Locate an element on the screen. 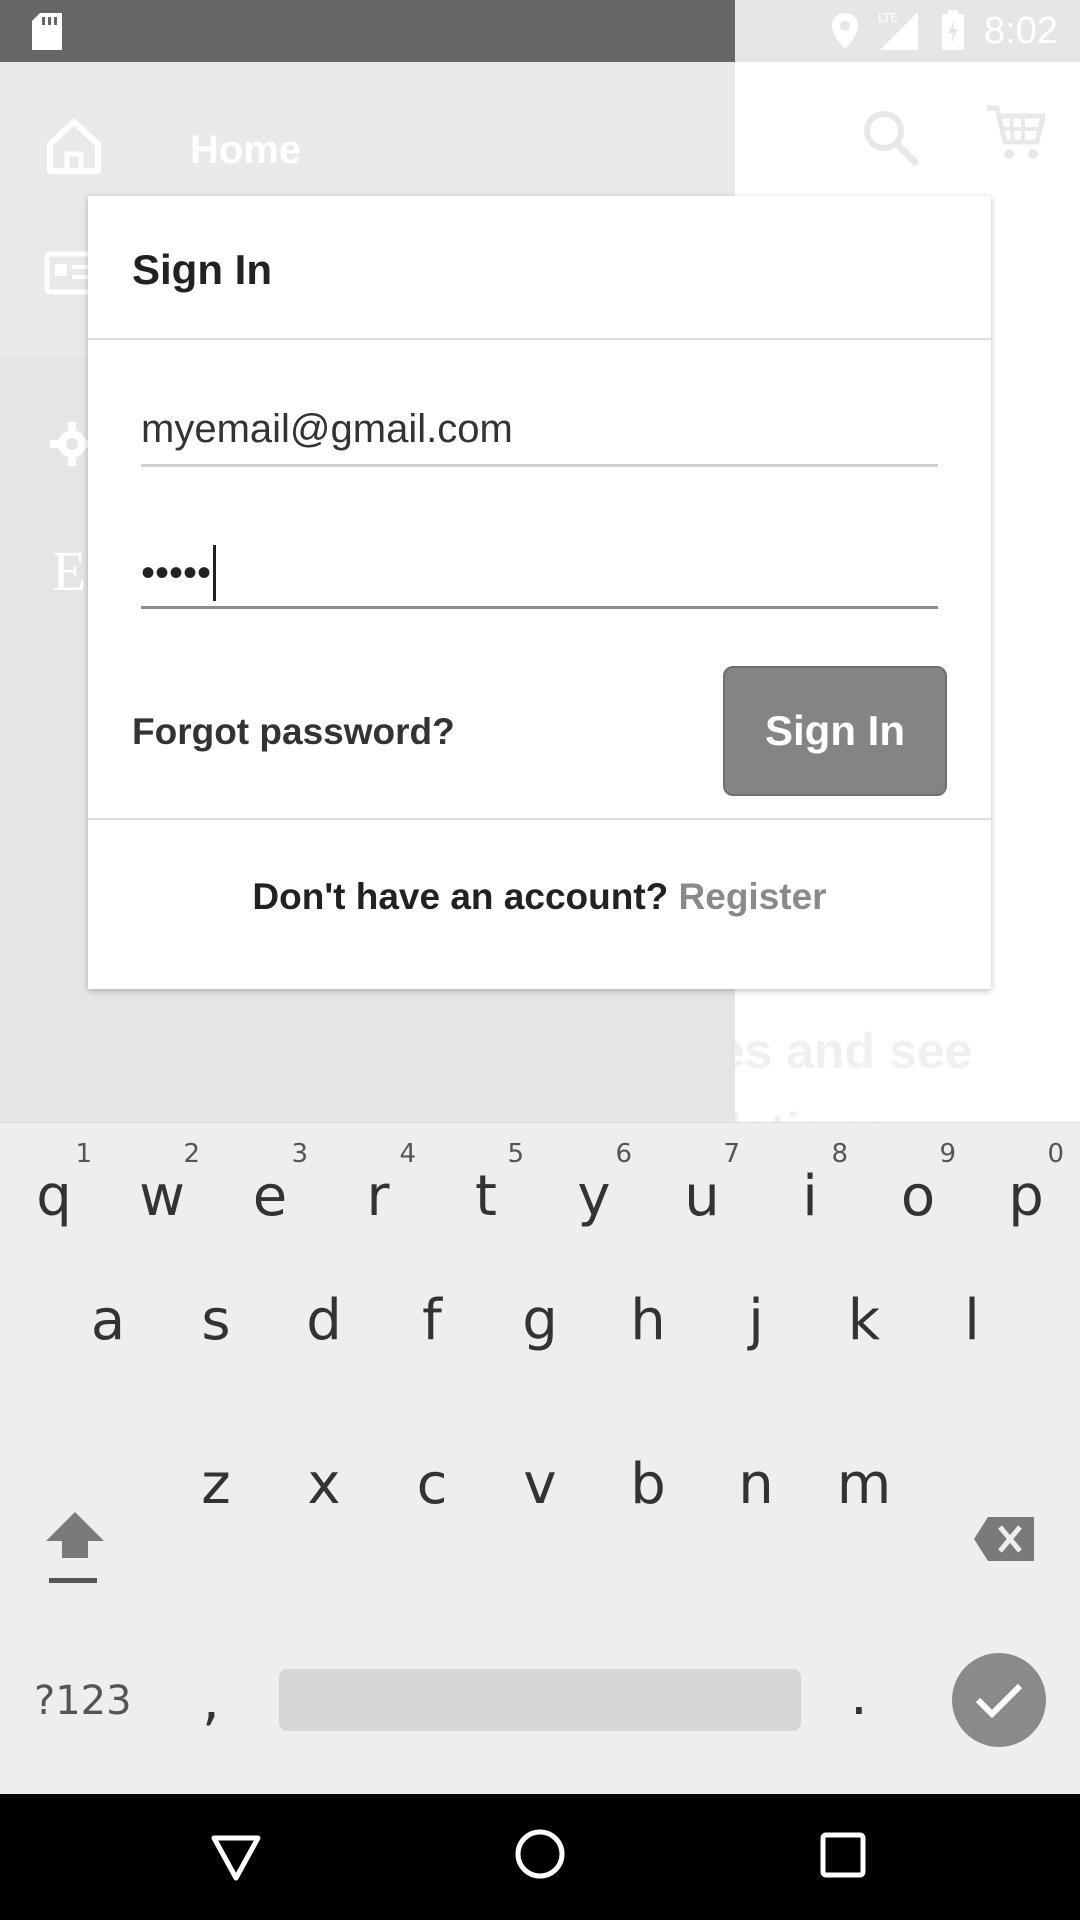  home-circle-icon is located at coordinates (540, 1854).